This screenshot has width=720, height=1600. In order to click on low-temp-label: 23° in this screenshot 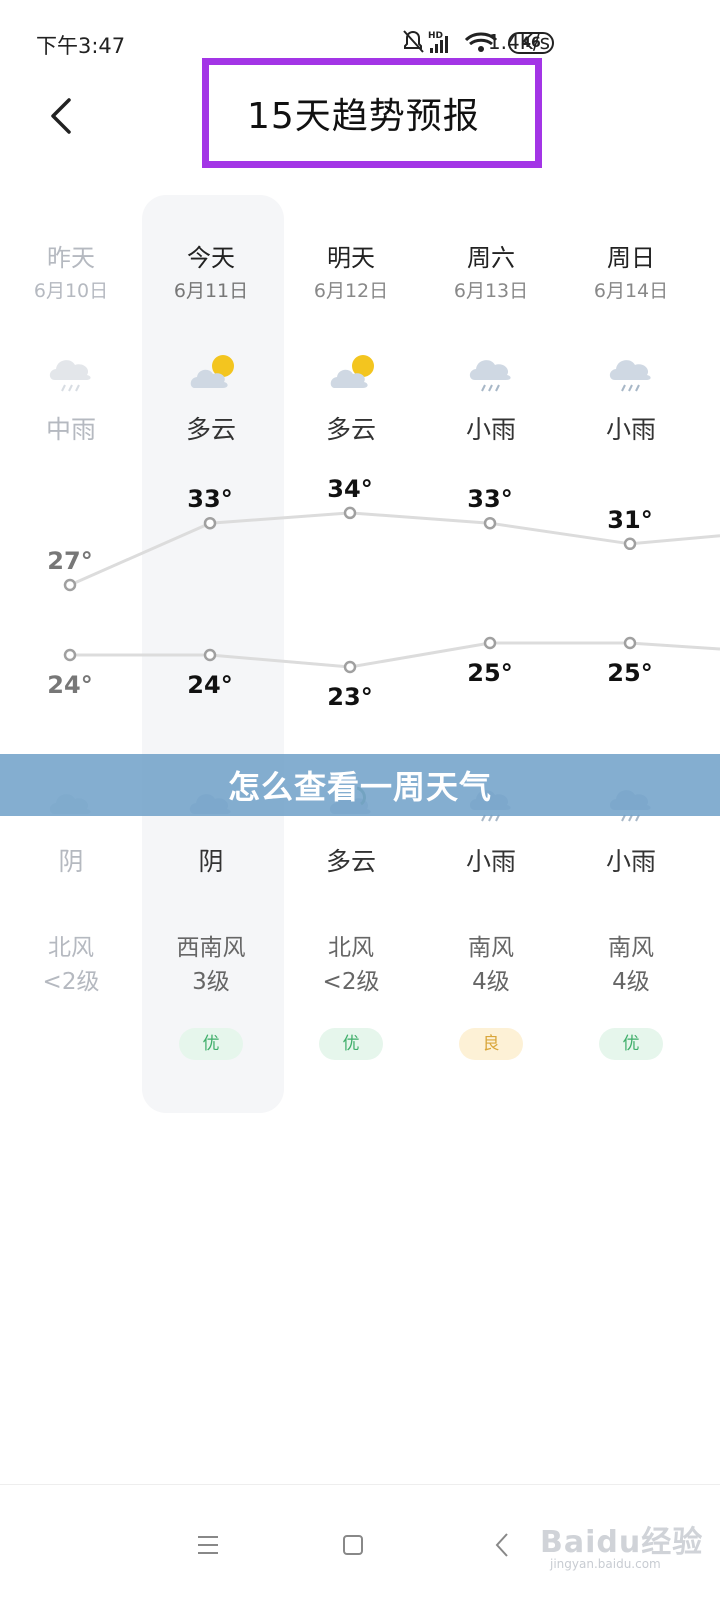, I will do `click(349, 697)`.